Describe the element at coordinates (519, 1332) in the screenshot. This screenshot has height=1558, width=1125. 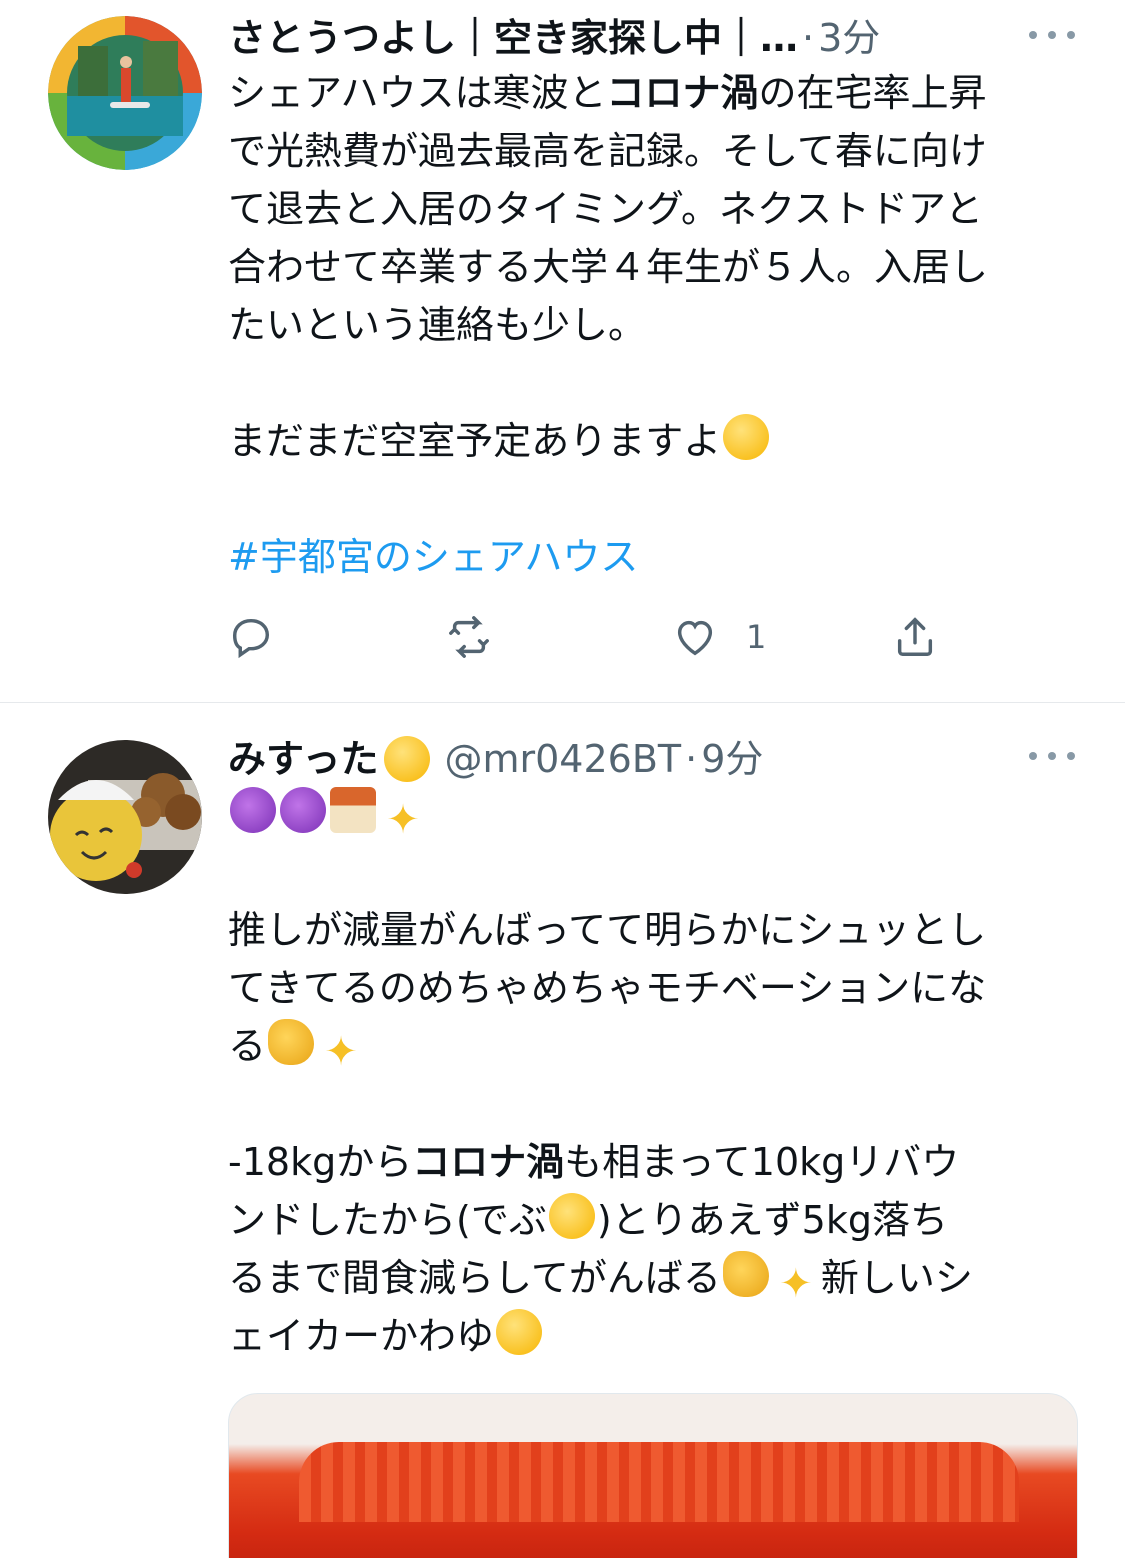
I see `love-emoji` at that location.